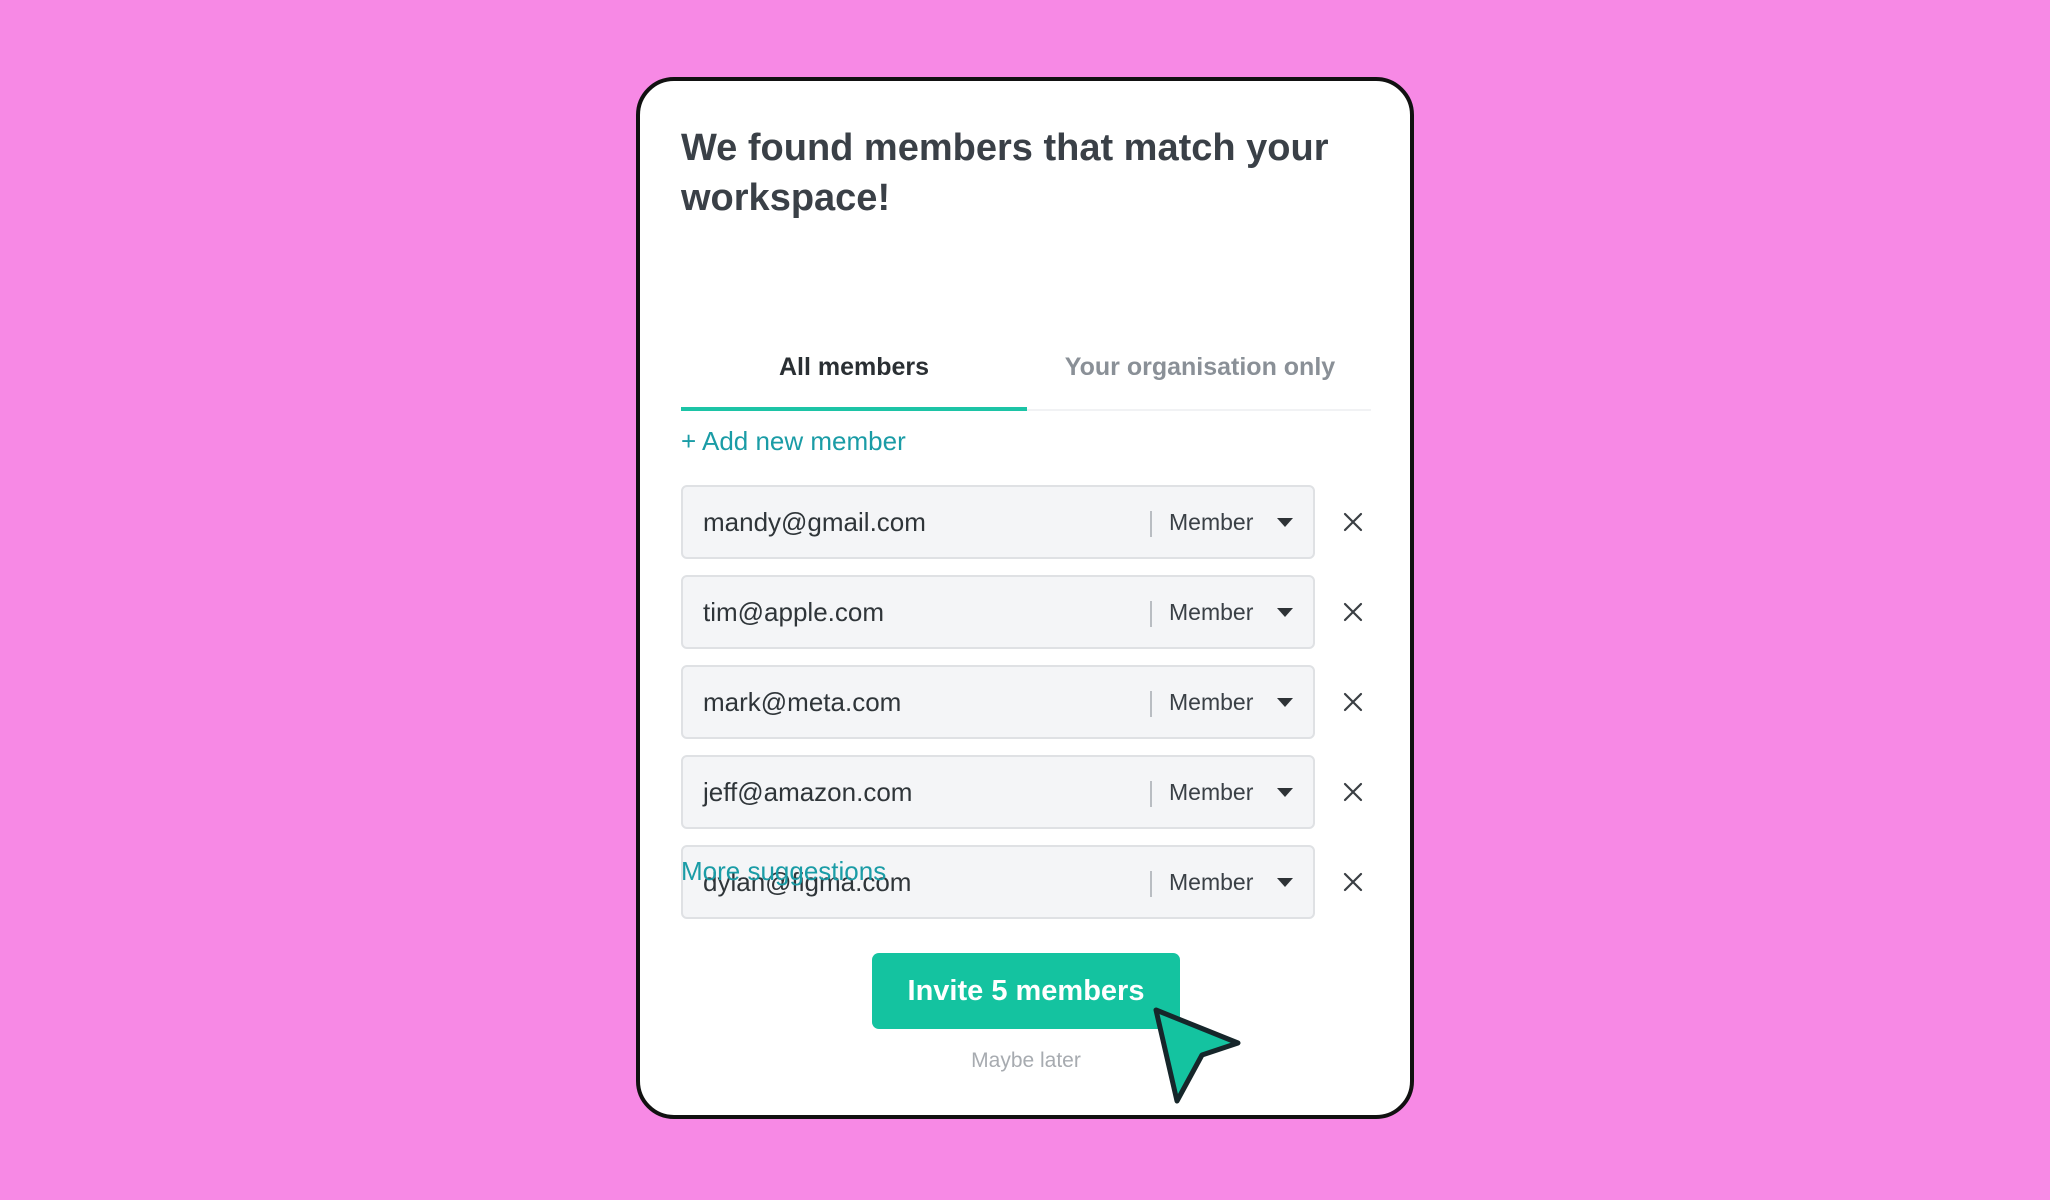 The width and height of the screenshot is (2050, 1200). What do you see at coordinates (854, 409) in the screenshot?
I see `active-tab-indicator` at bounding box center [854, 409].